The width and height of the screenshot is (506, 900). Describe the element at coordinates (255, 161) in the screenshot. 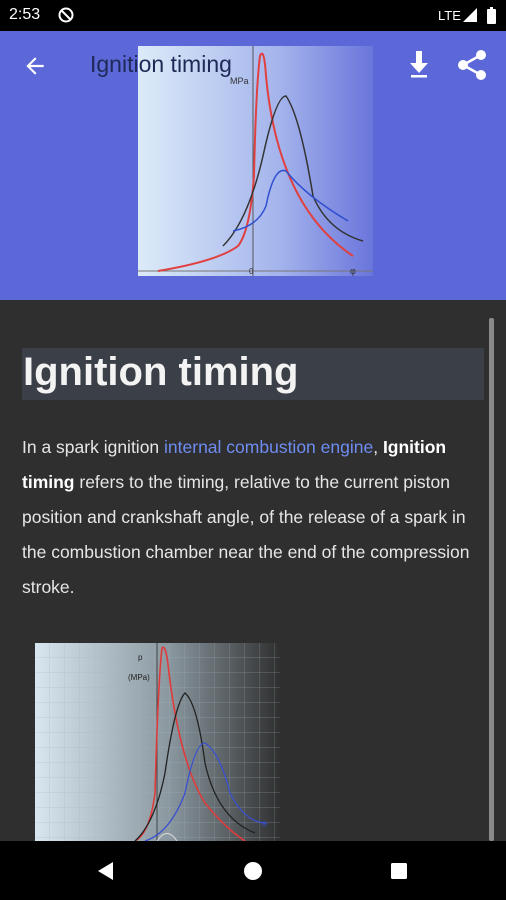

I see `hero-image: MPa 0 φ` at that location.